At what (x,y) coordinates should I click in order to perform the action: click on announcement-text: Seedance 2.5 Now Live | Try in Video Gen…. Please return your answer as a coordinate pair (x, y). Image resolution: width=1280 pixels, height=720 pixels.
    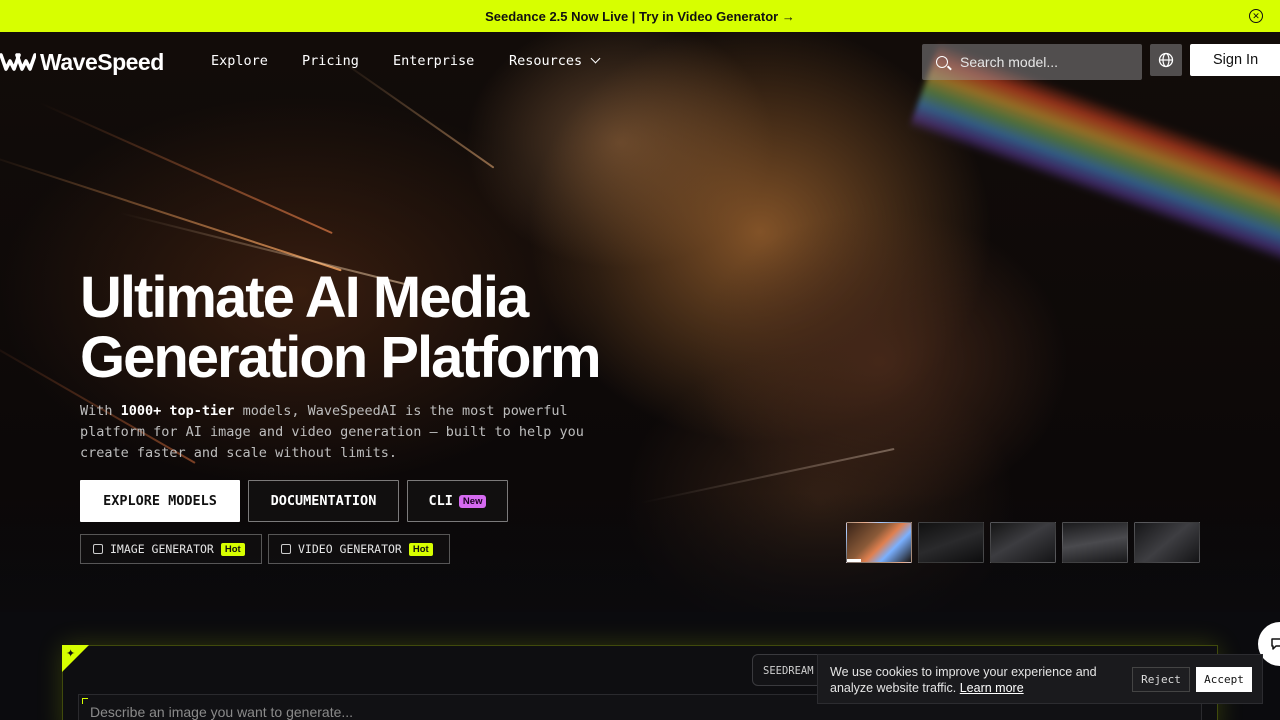
    Looking at the image, I should click on (640, 16).